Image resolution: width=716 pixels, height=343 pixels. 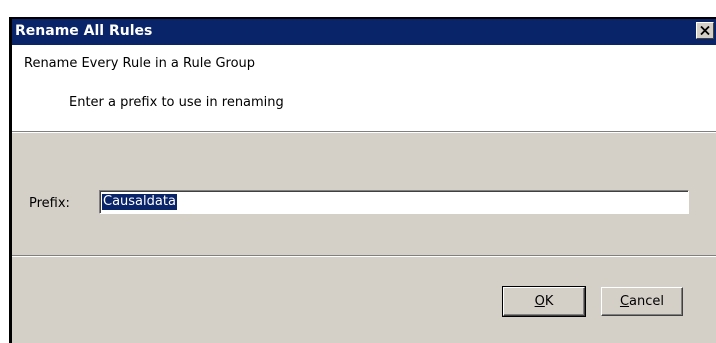 I want to click on header-title: Rename Every Rule in a Rule Group, so click(x=140, y=63).